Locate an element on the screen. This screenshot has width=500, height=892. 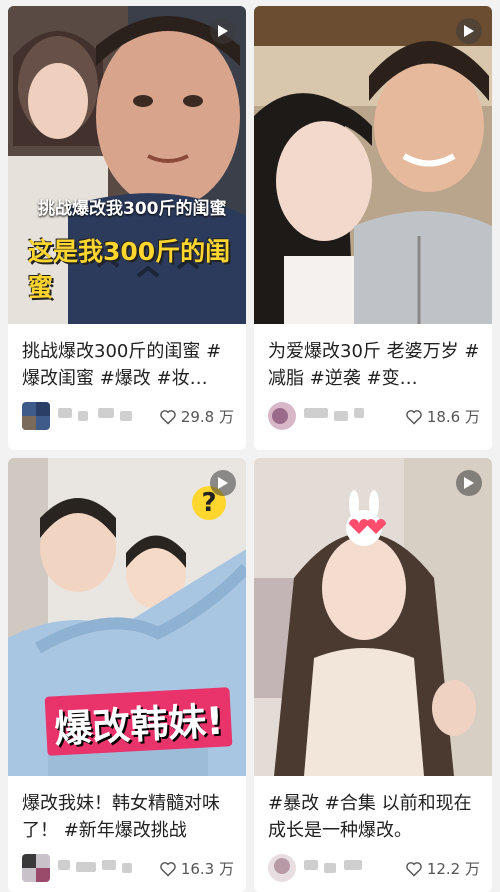
like-count: 18.6 万 is located at coordinates (442, 416).